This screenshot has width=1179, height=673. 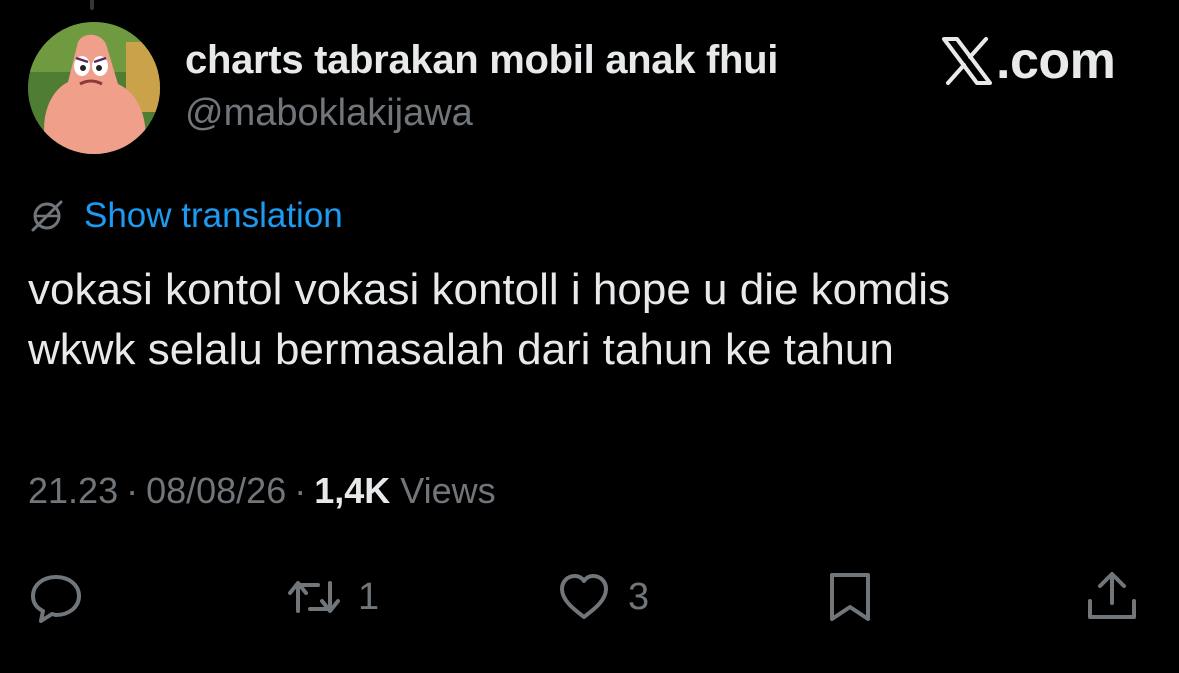 What do you see at coordinates (967, 61) in the screenshot?
I see `x-logo-icon` at bounding box center [967, 61].